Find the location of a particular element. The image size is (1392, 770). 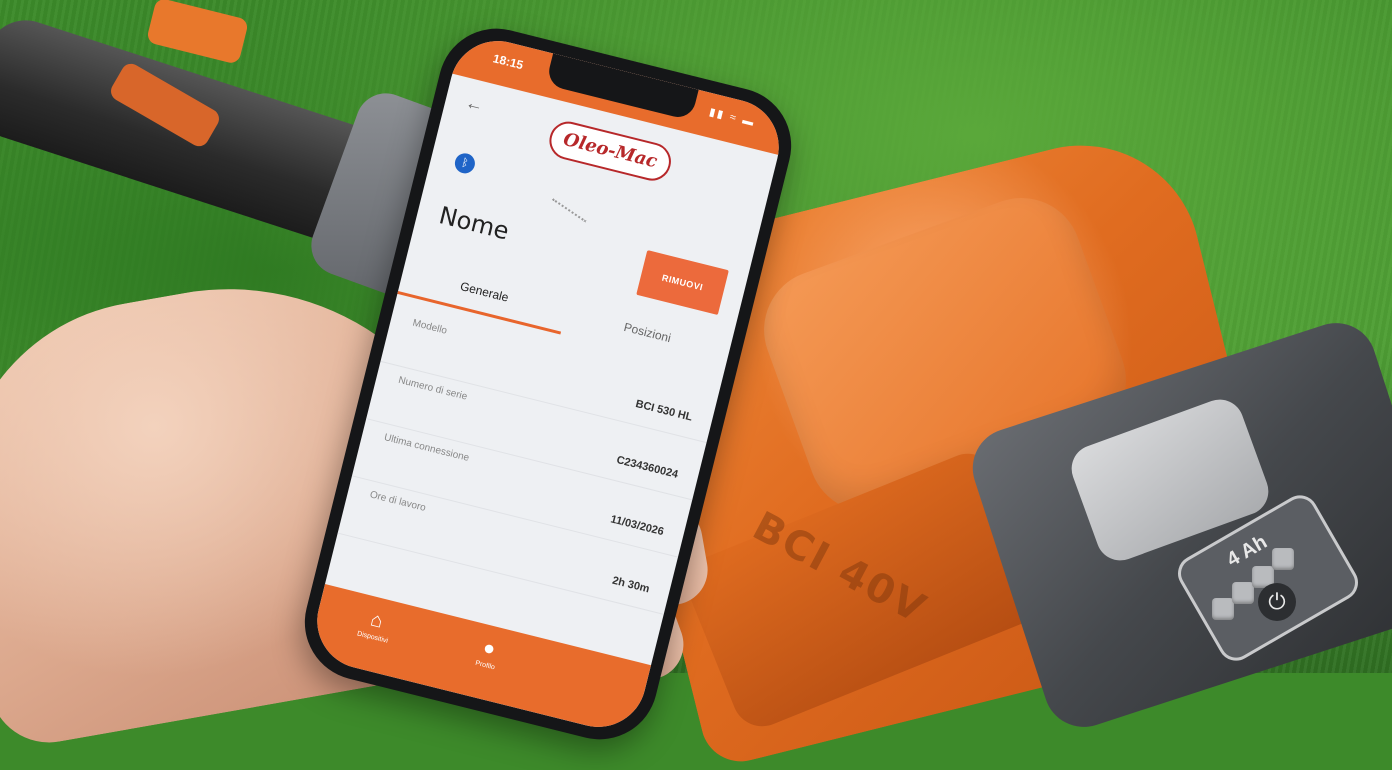

status-time: 18:15 is located at coordinates (508, 62).